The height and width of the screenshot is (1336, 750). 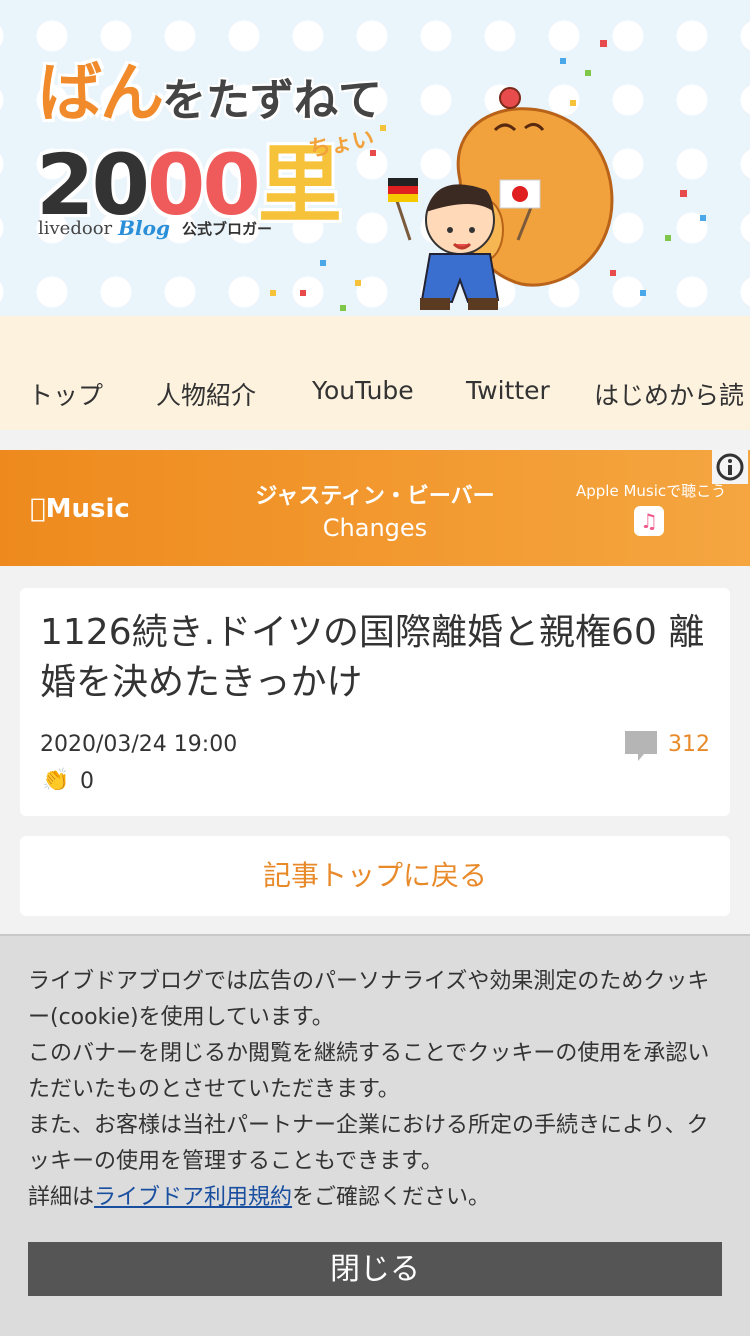 What do you see at coordinates (139, 744) in the screenshot?
I see `article-date: 2020/03/24 19:00` at bounding box center [139, 744].